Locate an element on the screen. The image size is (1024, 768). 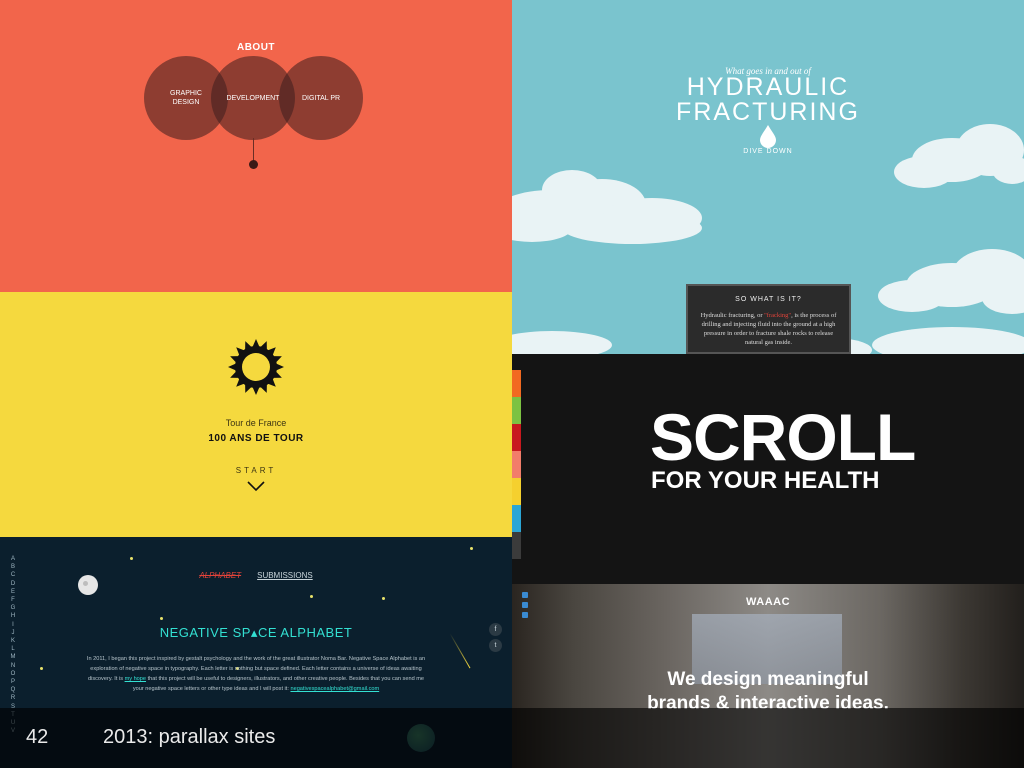
fracking-title-line2: FRACTURING is located at coordinates (768, 112).